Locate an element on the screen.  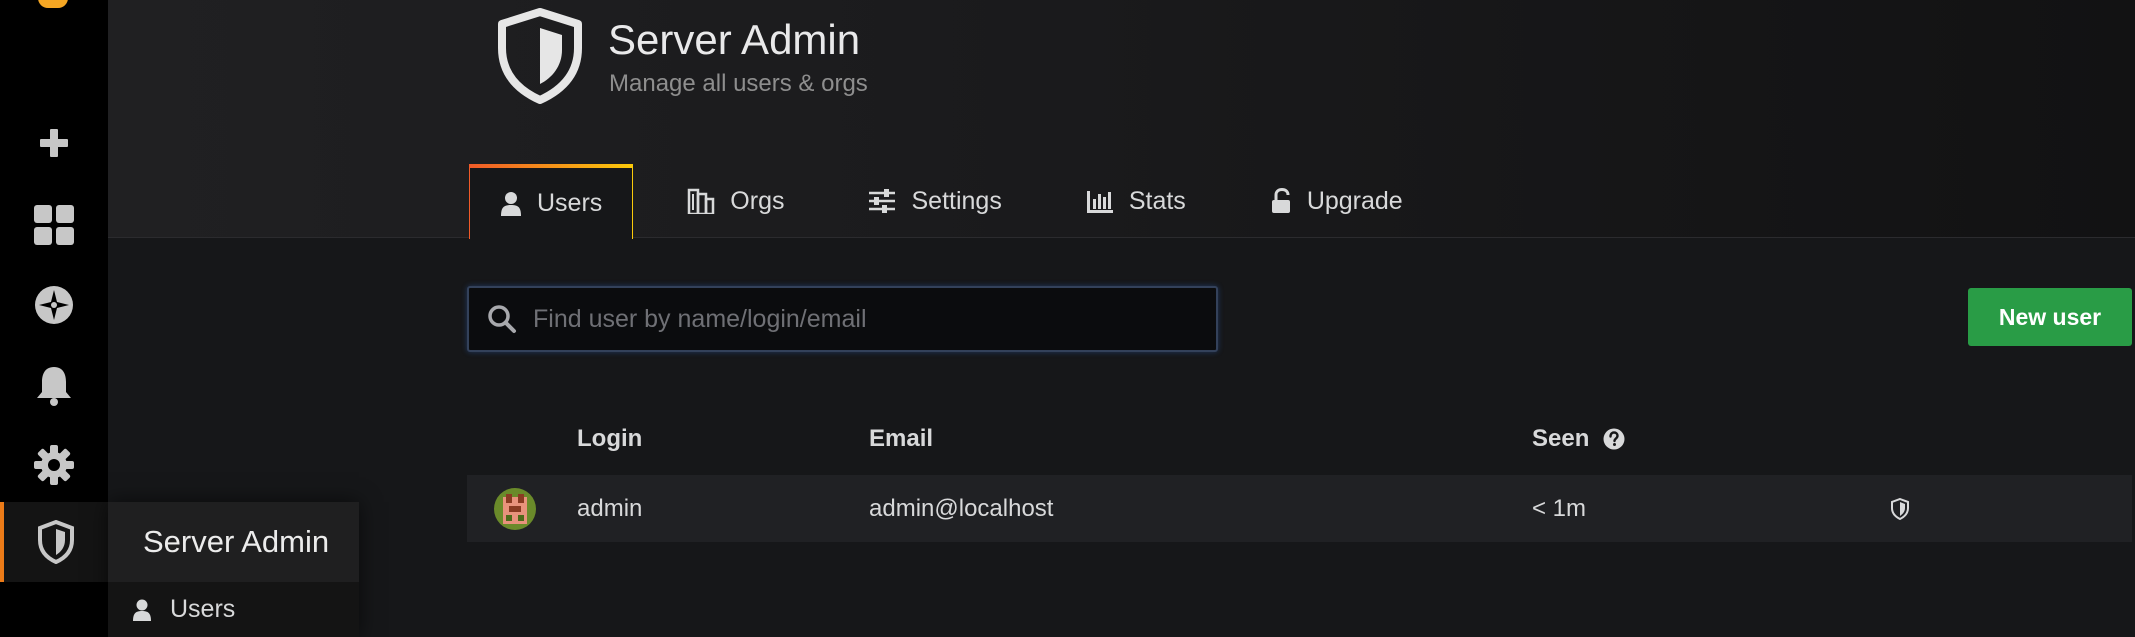
tab-bar: Users Orgs Settings Stats Upgrade is located at coordinates (951, 201).